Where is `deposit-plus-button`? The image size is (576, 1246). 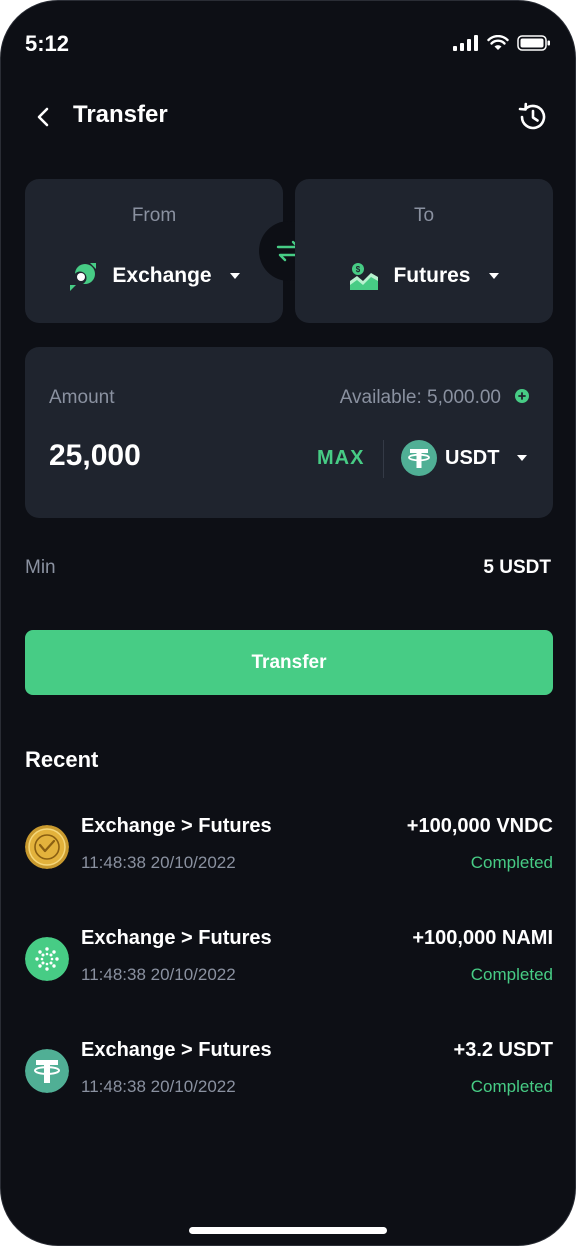 deposit-plus-button is located at coordinates (522, 396).